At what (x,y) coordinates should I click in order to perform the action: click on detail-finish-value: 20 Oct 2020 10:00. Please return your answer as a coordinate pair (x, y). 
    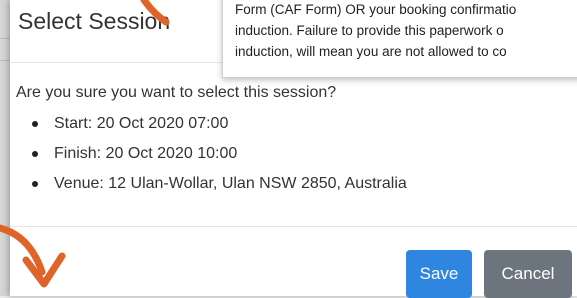
    Looking at the image, I should click on (171, 153).